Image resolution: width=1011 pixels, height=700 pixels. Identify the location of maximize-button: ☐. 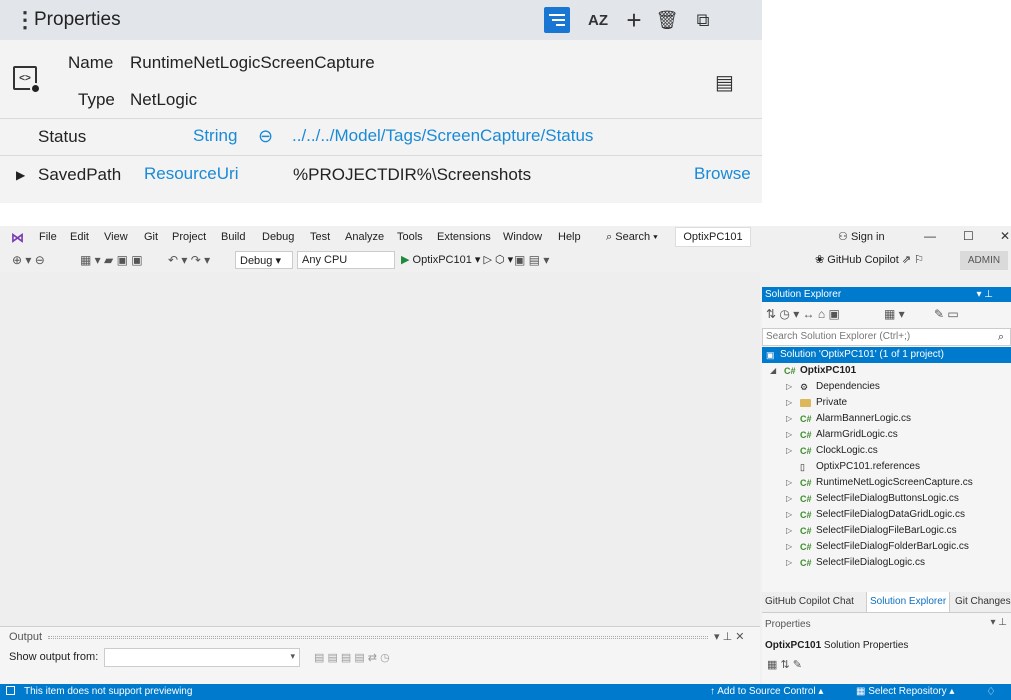
(968, 236).